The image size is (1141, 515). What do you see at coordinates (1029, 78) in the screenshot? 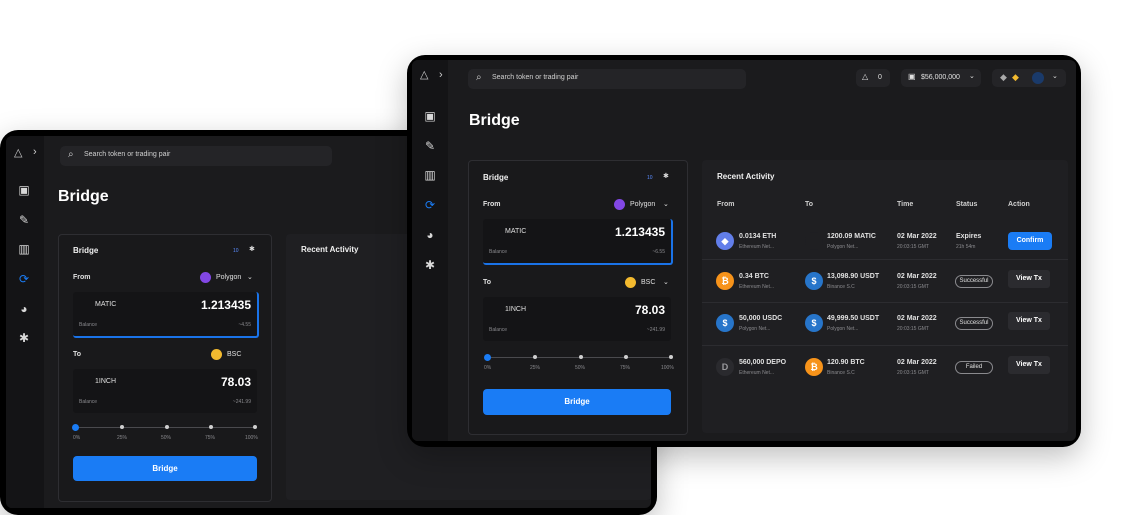
I see `network-chip: ◆ ◆ ⌄` at bounding box center [1029, 78].